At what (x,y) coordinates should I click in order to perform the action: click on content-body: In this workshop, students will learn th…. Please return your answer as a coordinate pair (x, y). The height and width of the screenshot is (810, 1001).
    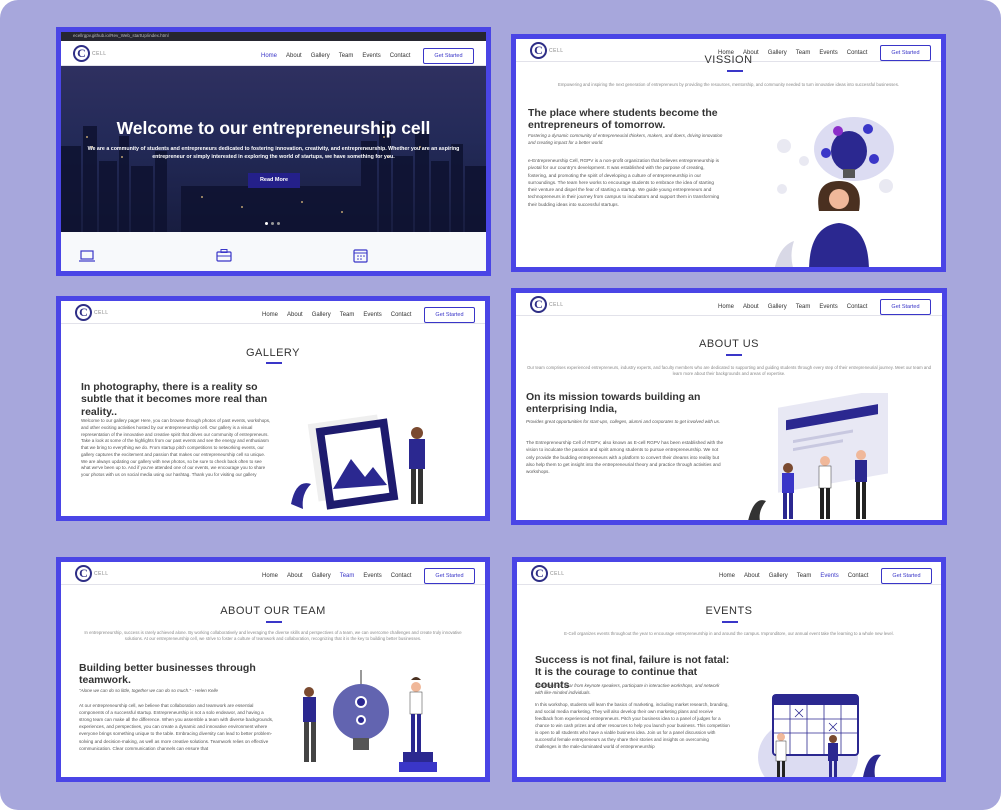
    Looking at the image, I should click on (632, 725).